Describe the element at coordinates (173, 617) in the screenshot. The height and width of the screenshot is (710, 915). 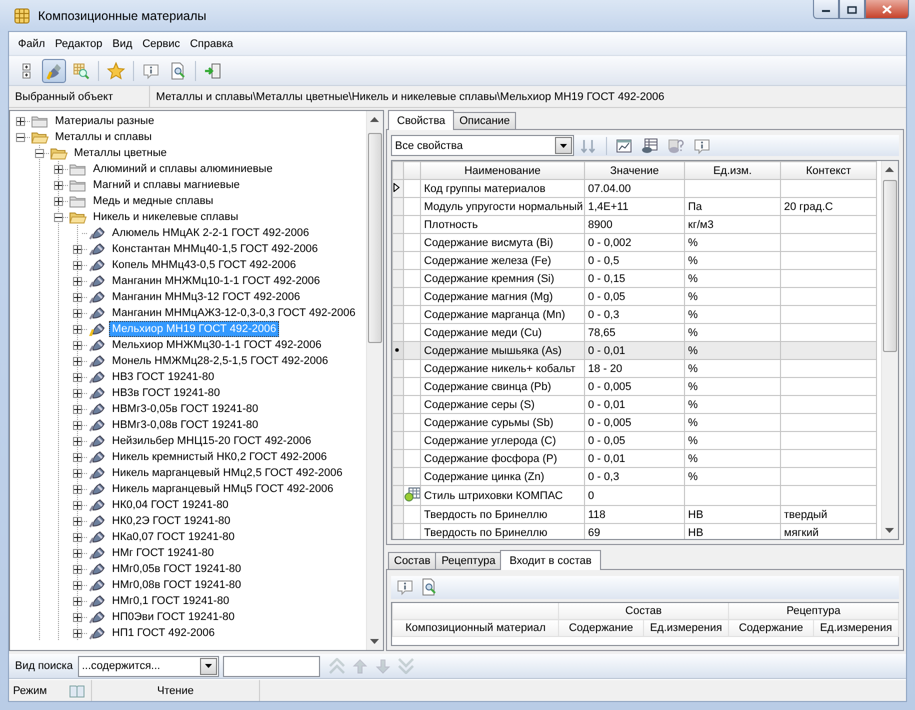
I see `tree-item: НП0Эви ГОСТ 19241-80` at that location.